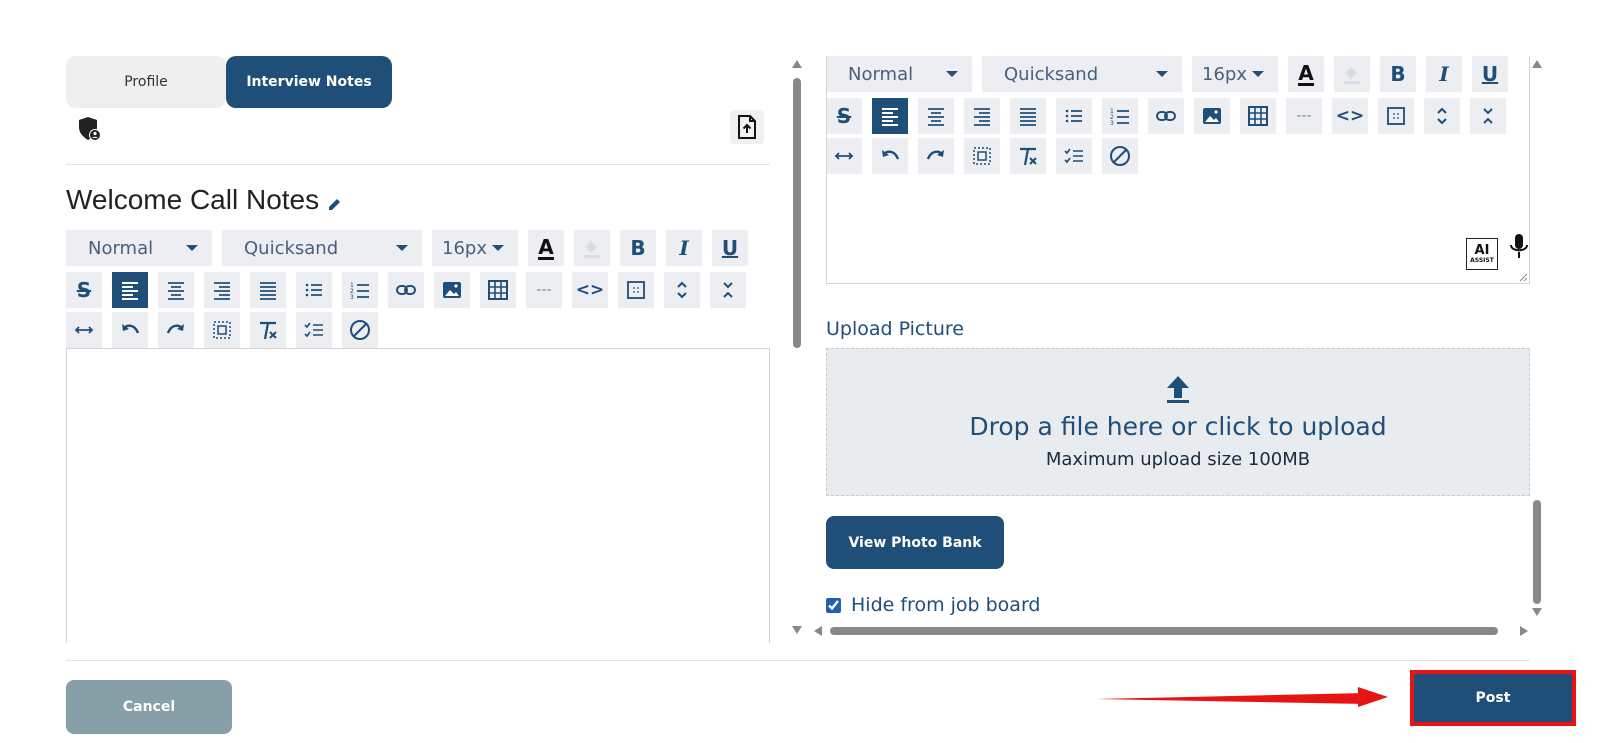  I want to click on show-blocks-button, so click(222, 330).